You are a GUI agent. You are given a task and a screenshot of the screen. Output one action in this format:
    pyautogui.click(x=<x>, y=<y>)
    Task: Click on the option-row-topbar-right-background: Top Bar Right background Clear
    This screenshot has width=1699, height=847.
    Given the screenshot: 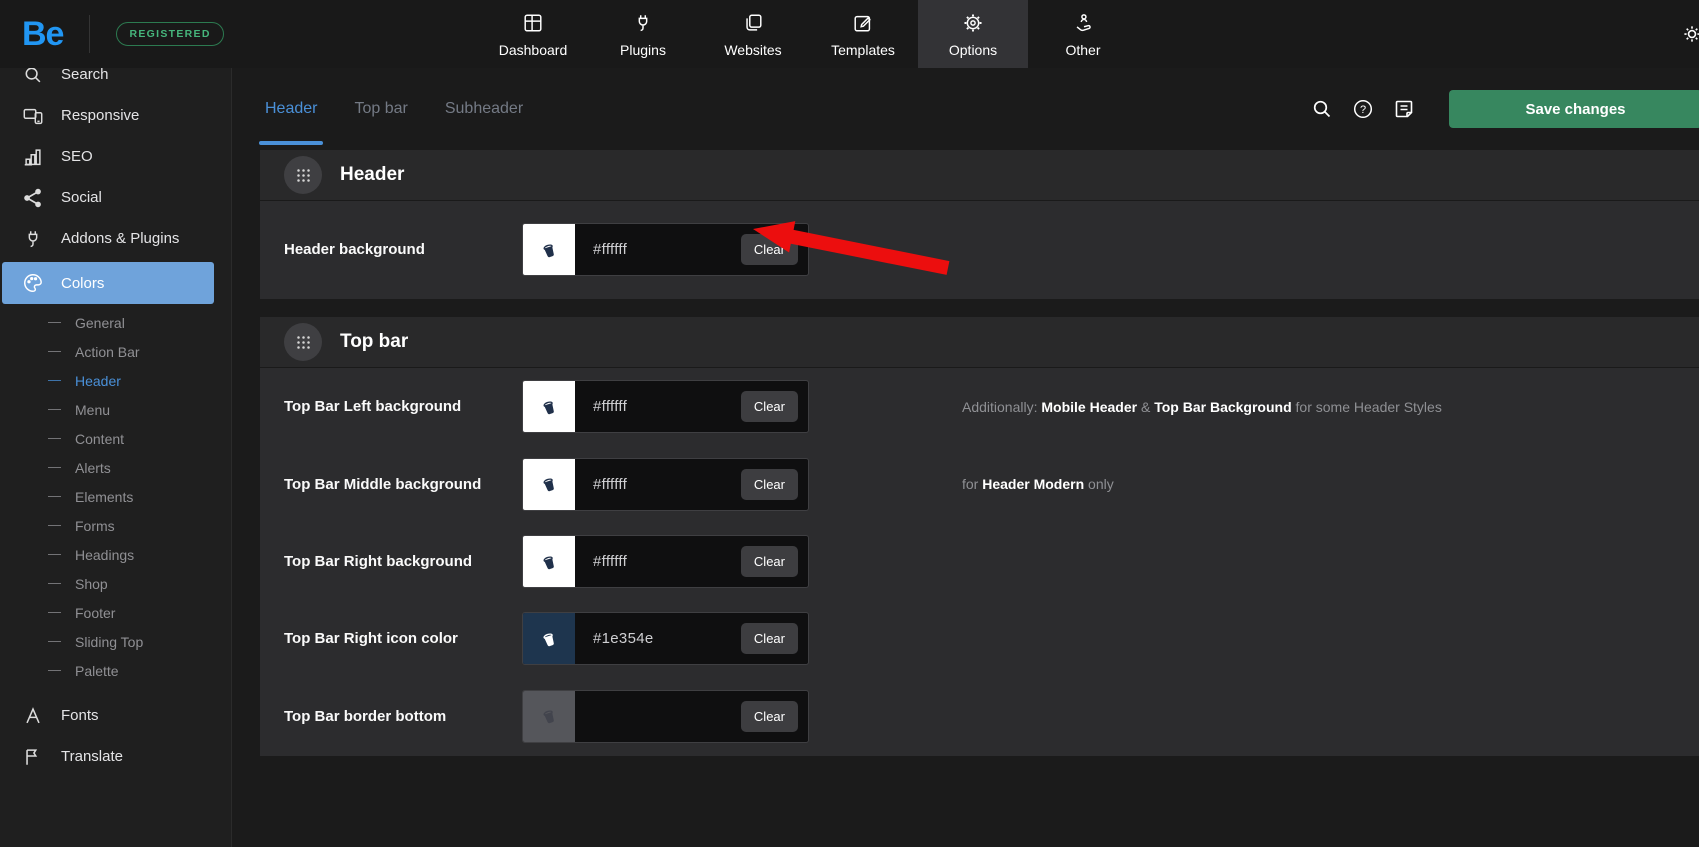 What is the action you would take?
    pyautogui.click(x=979, y=561)
    